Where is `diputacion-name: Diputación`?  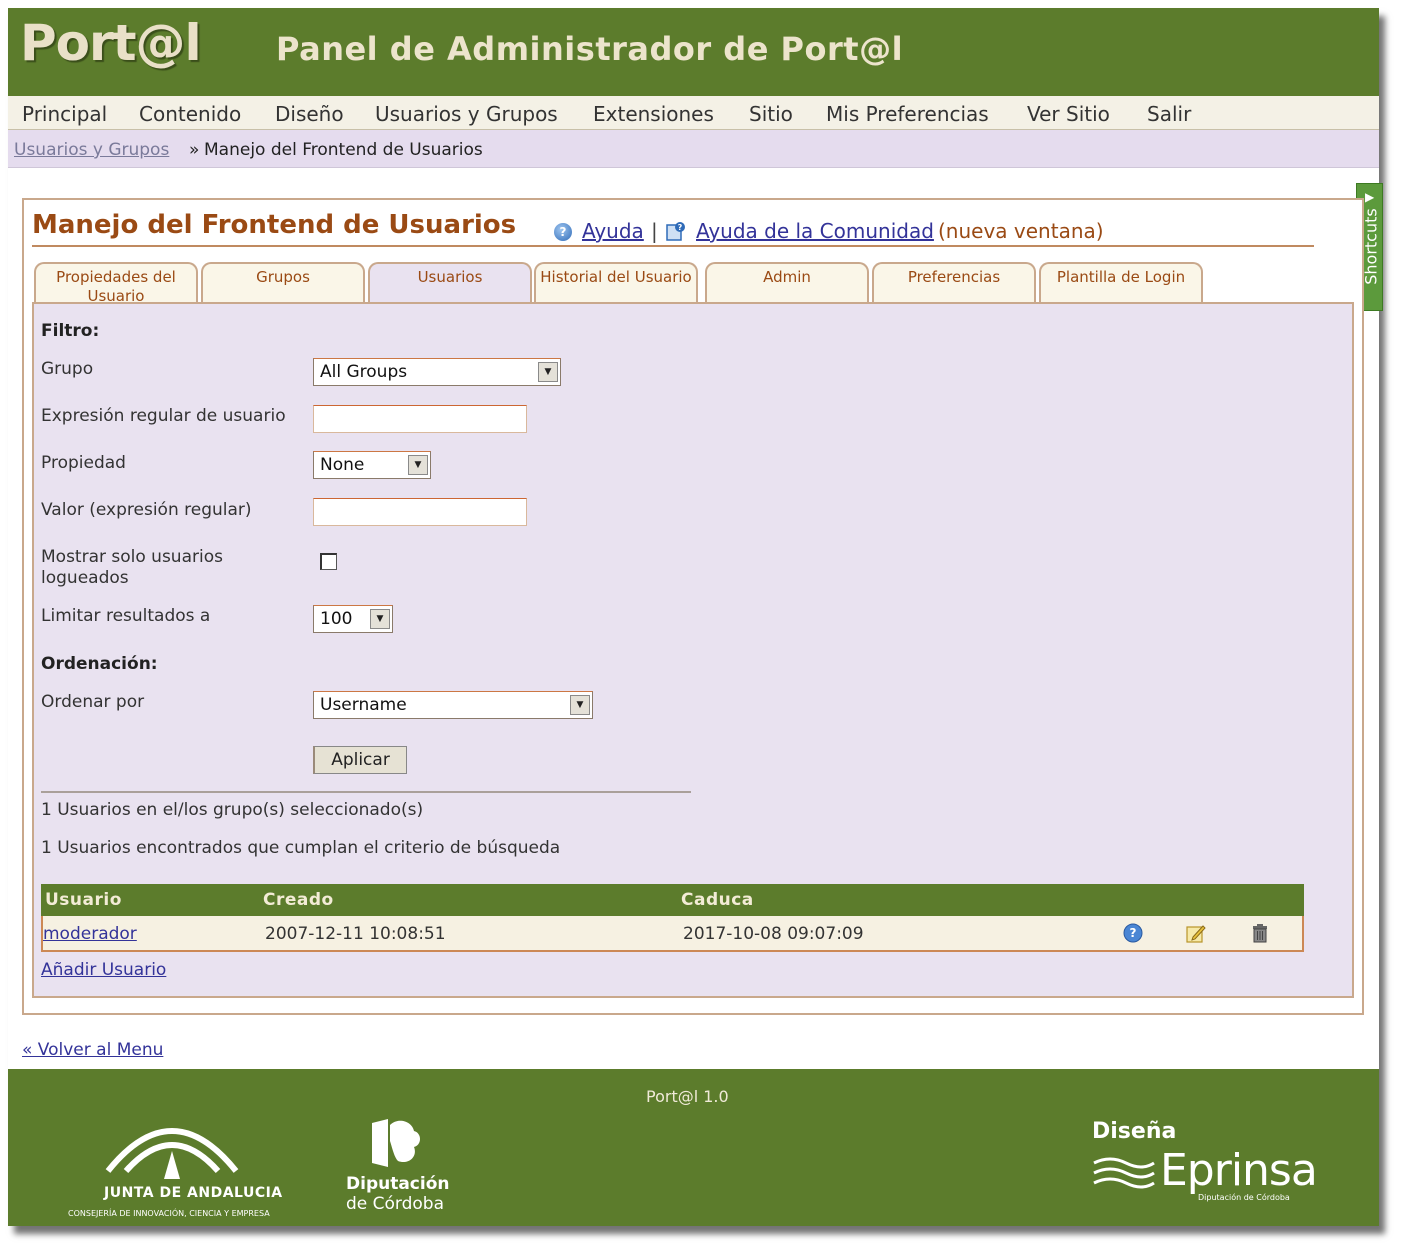
diputacion-name: Diputación is located at coordinates (398, 1184).